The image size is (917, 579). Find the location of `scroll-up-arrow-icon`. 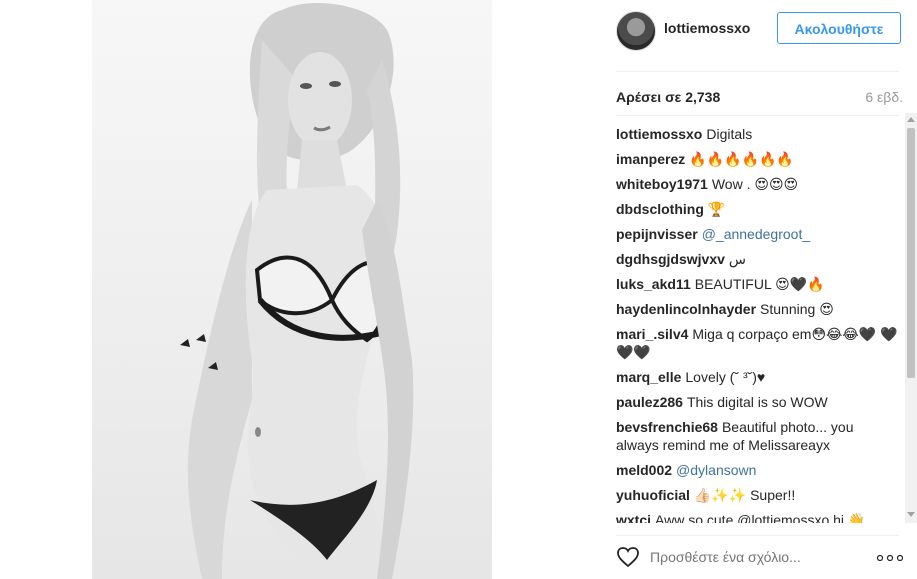

scroll-up-arrow-icon is located at coordinates (911, 119).